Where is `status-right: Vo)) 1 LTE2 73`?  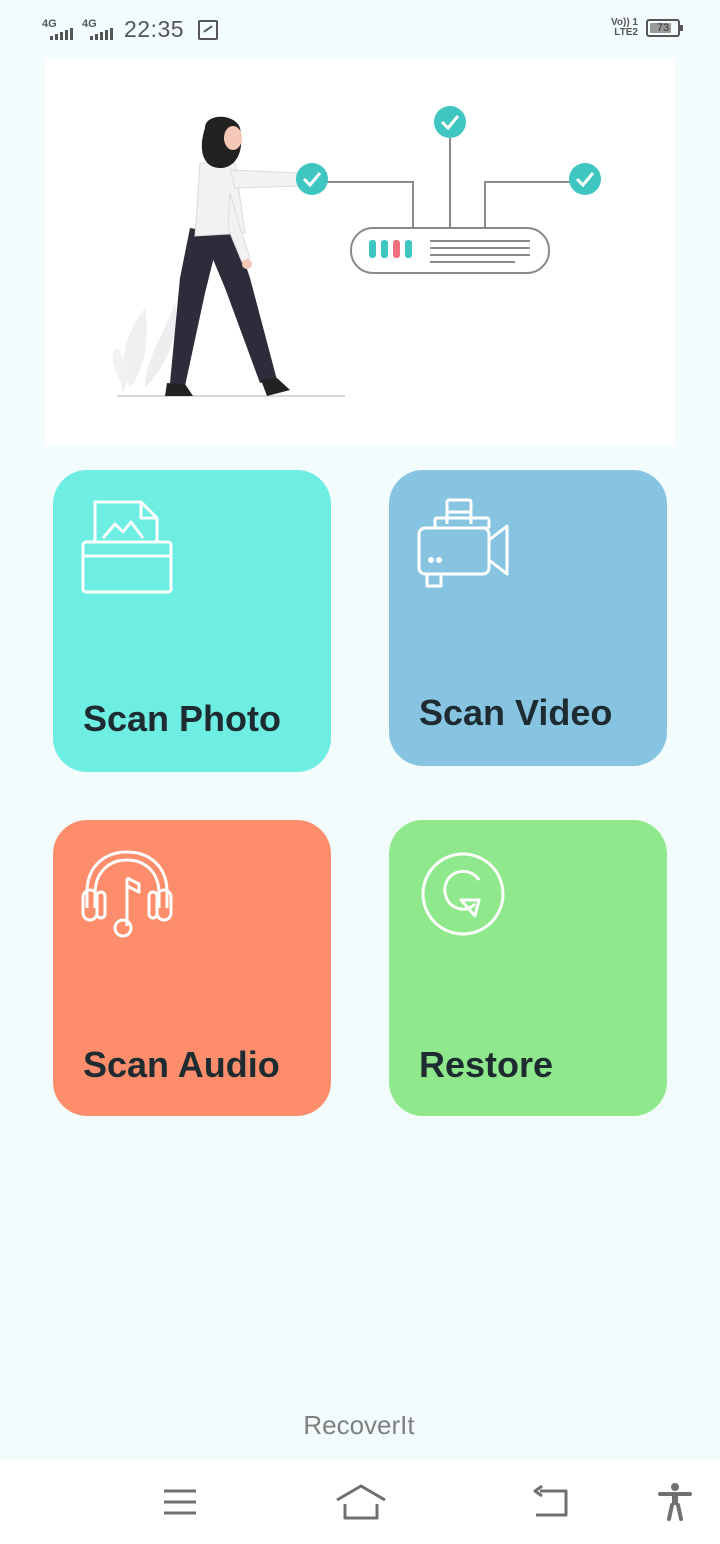 status-right: Vo)) 1 LTE2 73 is located at coordinates (647, 28).